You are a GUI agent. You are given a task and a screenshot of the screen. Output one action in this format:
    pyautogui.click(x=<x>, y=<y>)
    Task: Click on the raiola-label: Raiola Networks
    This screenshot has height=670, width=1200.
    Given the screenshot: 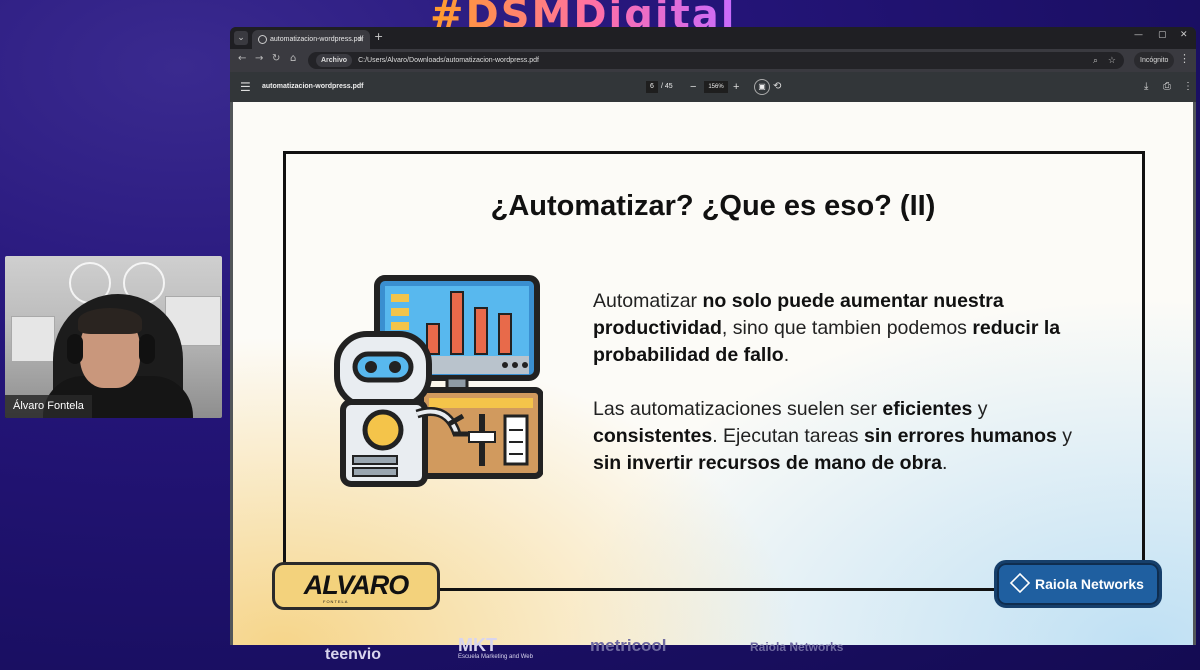 What is the action you would take?
    pyautogui.click(x=1089, y=584)
    